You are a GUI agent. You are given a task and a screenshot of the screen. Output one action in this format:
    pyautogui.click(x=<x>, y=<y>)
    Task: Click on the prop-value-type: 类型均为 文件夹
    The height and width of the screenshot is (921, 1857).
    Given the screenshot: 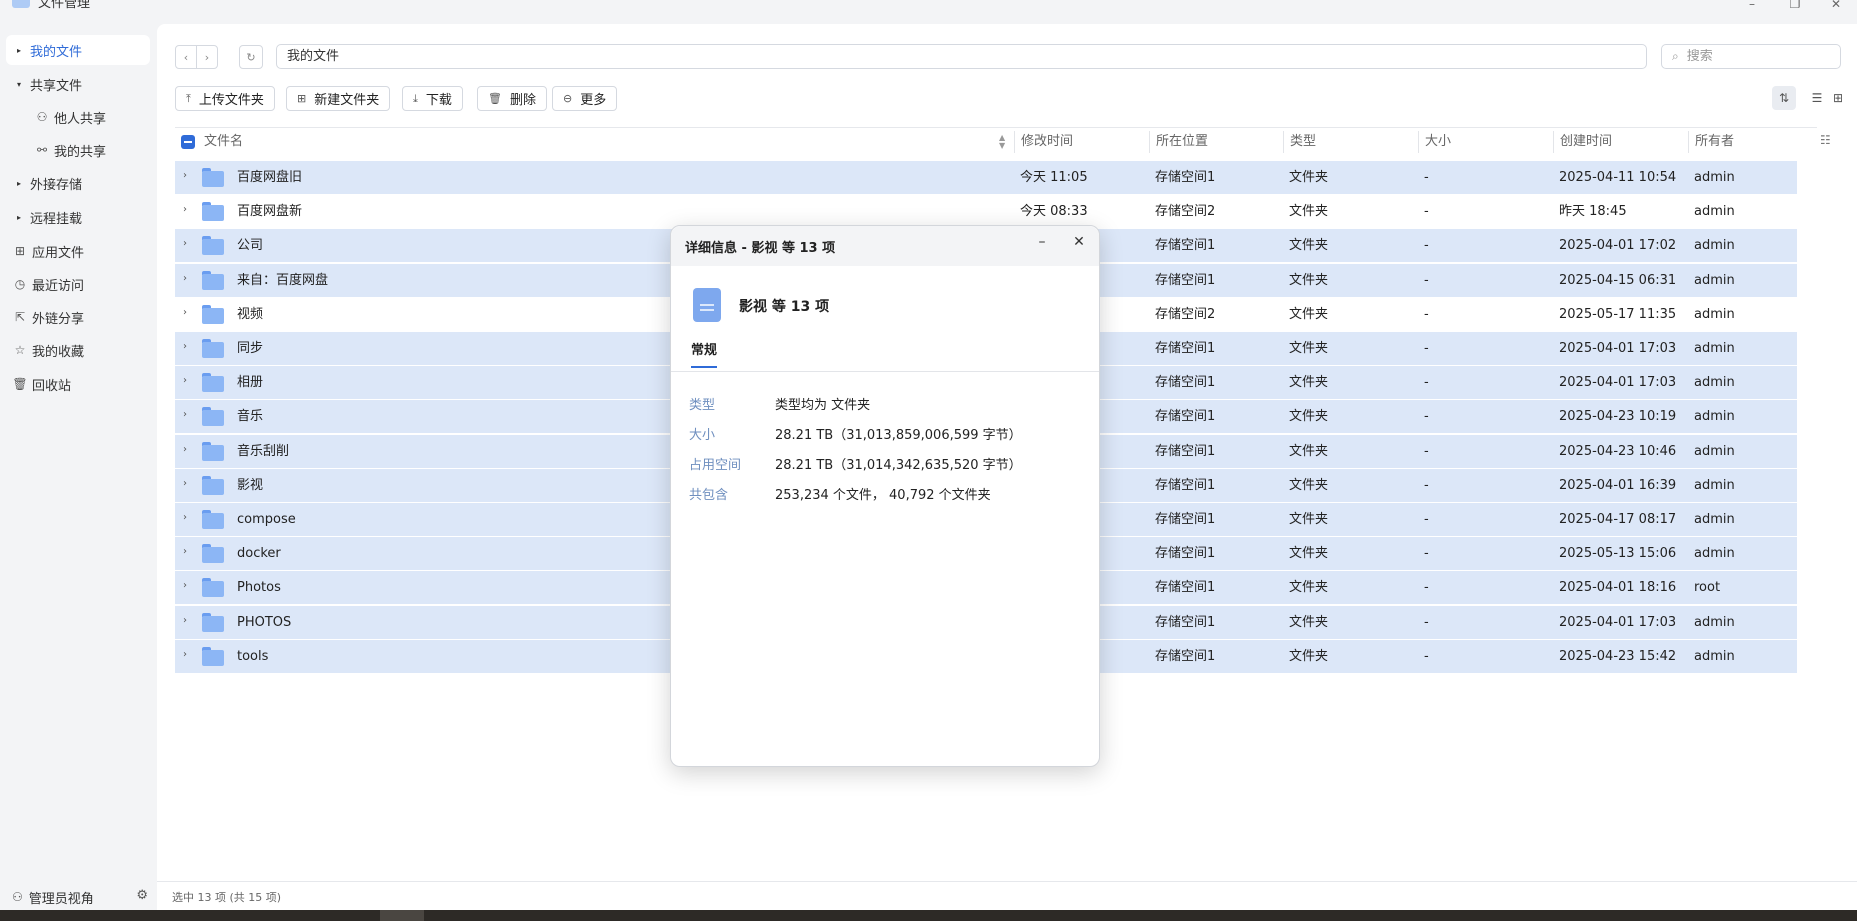 What is the action you would take?
    pyautogui.click(x=823, y=405)
    